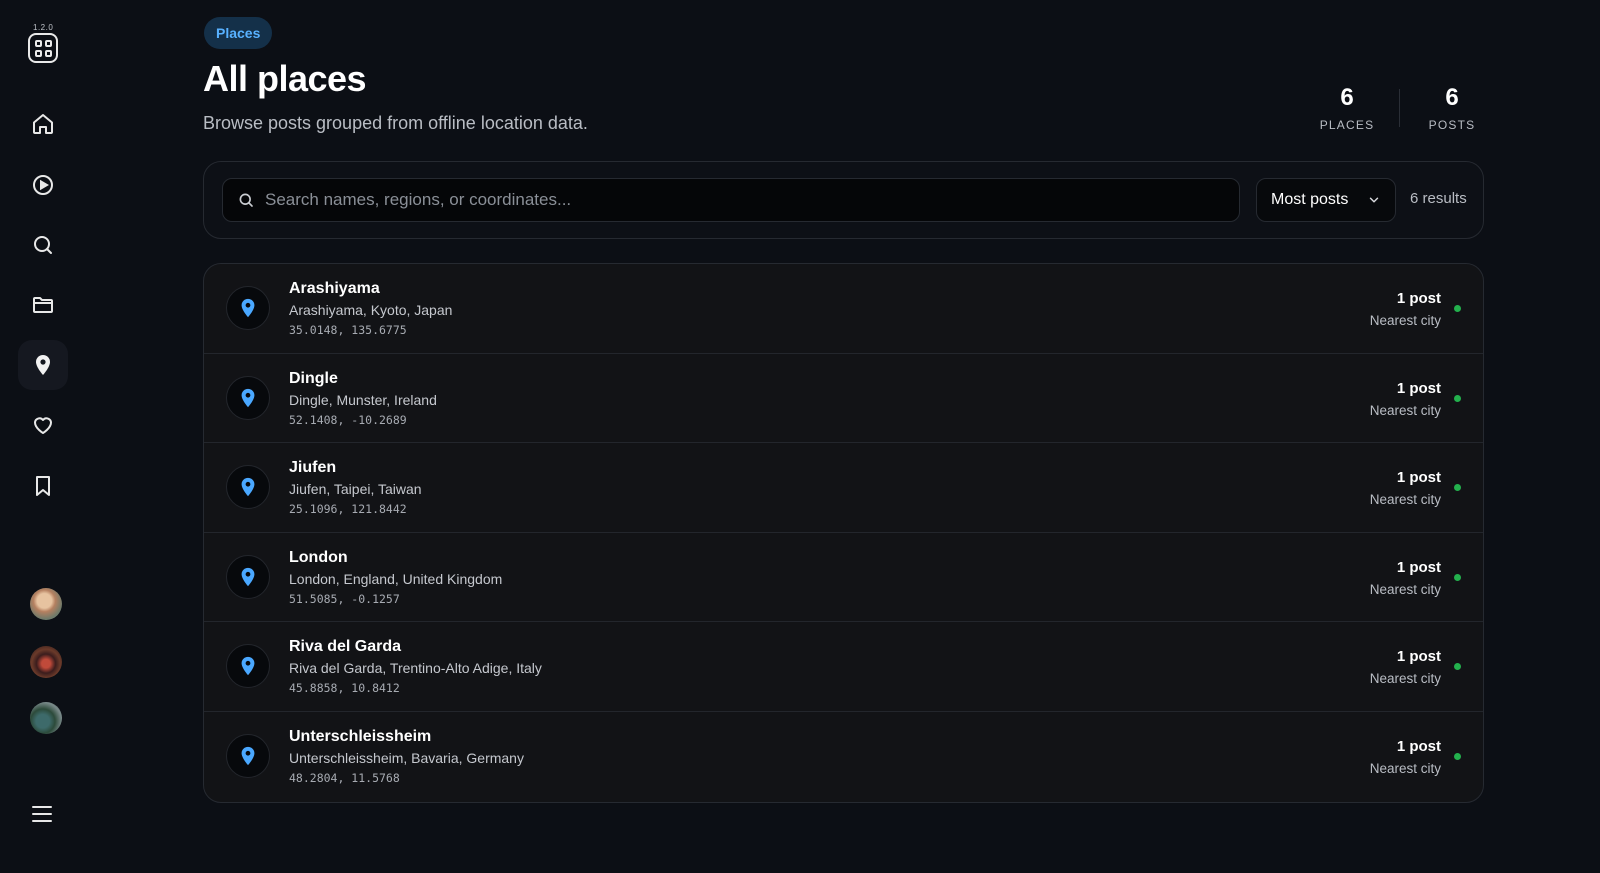 The image size is (1600, 873). I want to click on stat-places: 6 PLACES, so click(1347, 108).